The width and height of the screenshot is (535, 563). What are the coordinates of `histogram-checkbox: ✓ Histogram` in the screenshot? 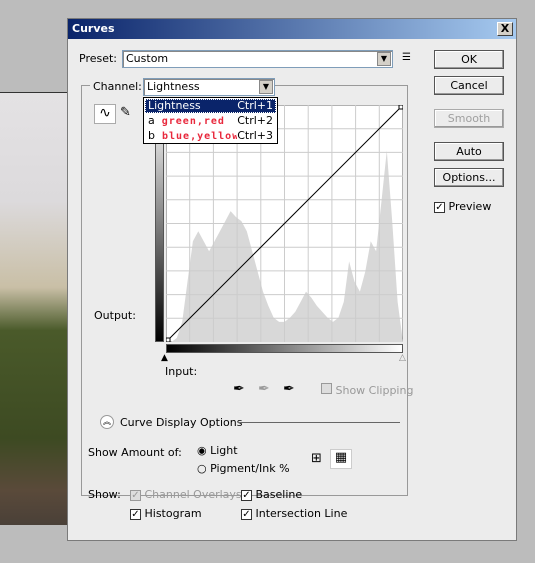 It's located at (166, 513).